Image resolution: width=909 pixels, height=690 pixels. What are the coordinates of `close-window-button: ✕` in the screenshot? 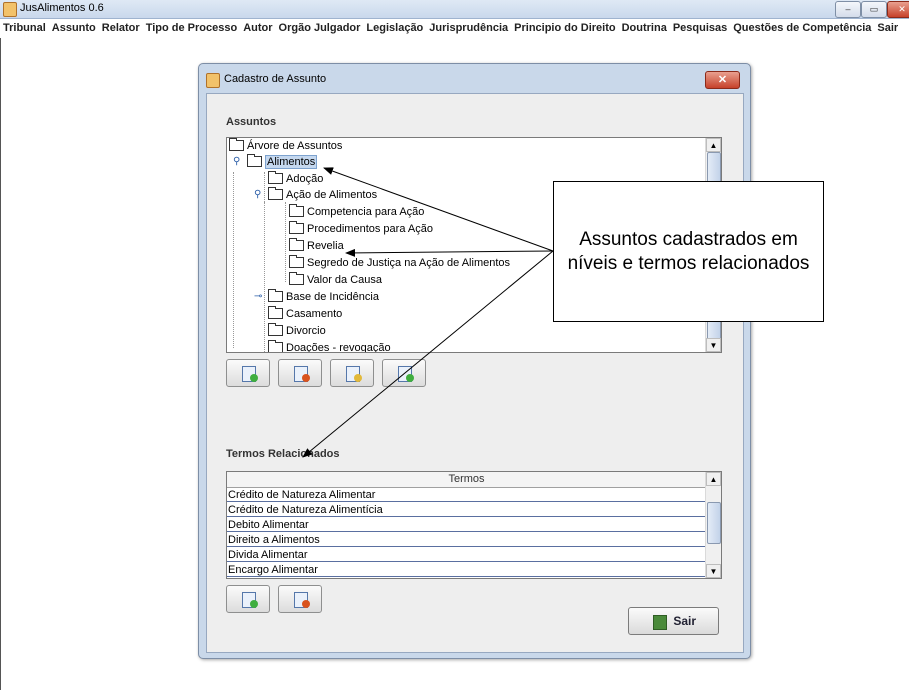 It's located at (898, 9).